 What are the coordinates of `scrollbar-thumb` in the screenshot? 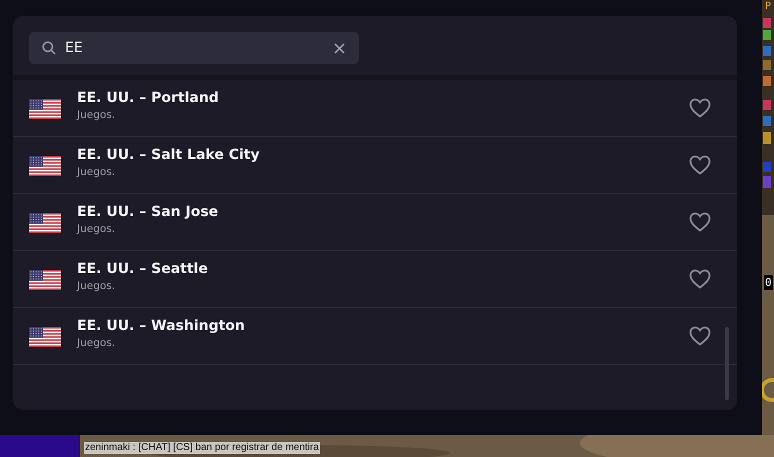 It's located at (727, 363).